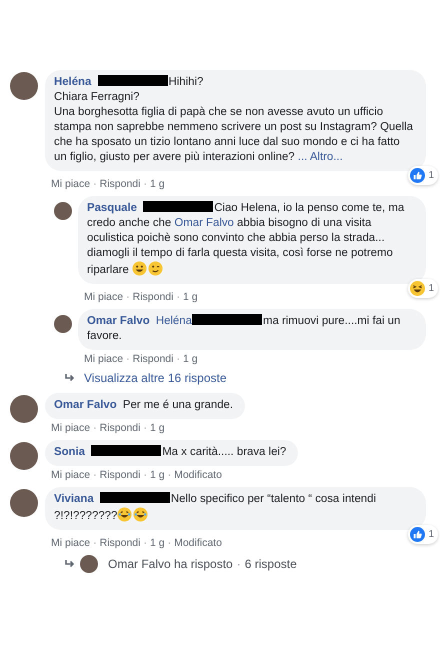 The image size is (440, 660). I want to click on laughing-emoji-icon, so click(418, 288).